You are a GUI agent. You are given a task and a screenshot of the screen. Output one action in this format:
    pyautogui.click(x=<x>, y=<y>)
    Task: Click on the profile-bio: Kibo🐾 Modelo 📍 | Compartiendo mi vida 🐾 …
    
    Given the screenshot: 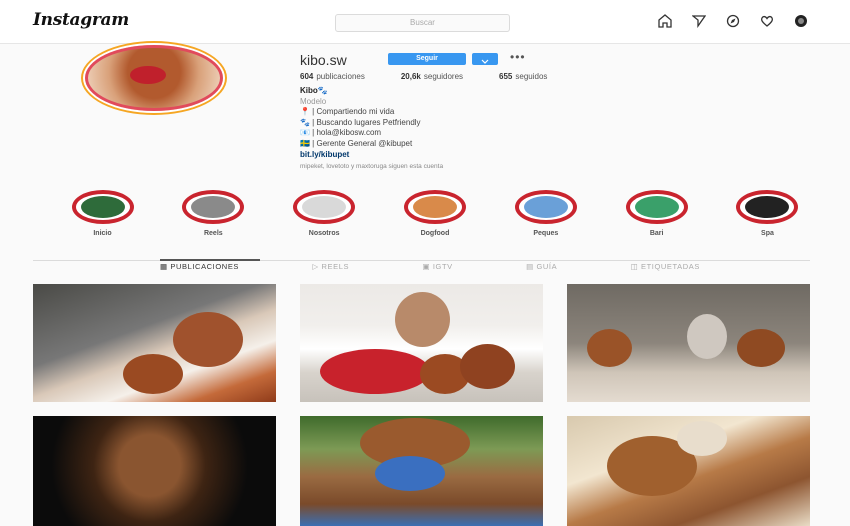 What is the action you would take?
    pyautogui.click(x=371, y=129)
    